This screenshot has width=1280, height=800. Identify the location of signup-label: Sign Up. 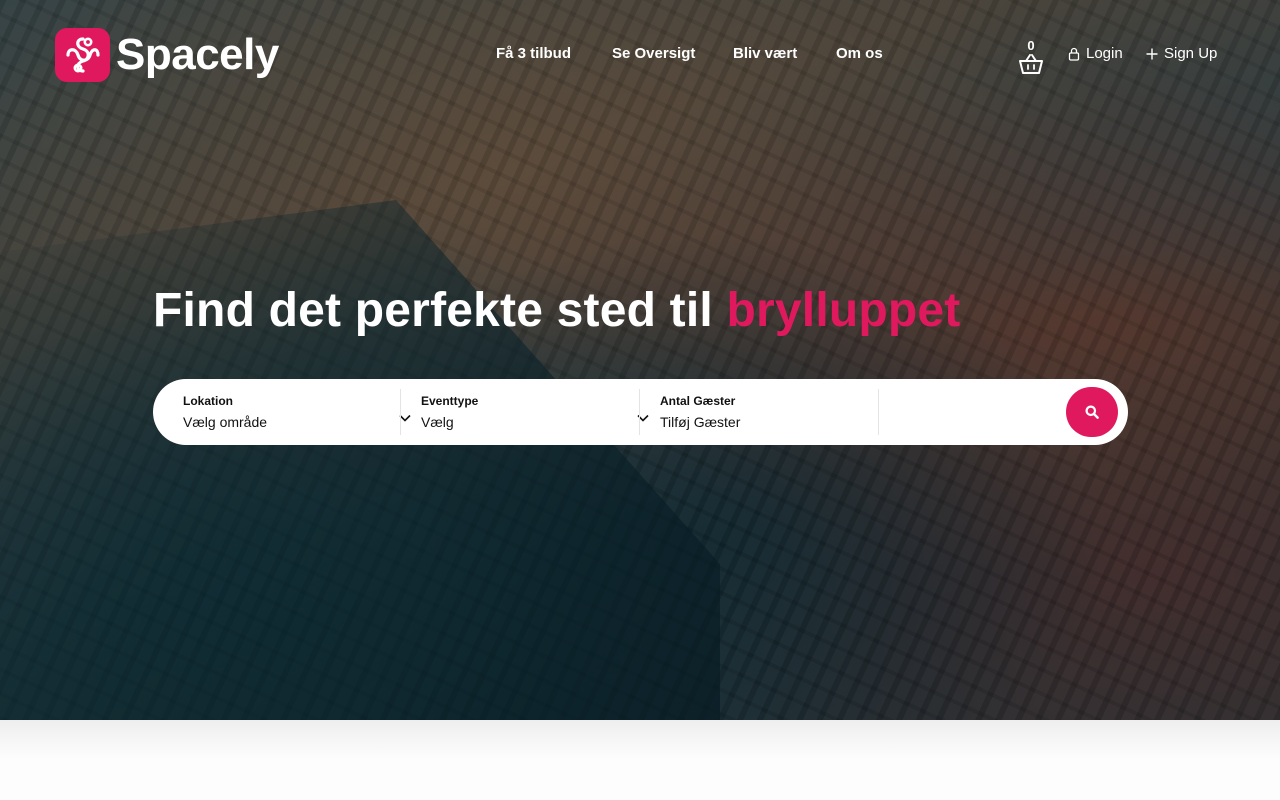
(1191, 53).